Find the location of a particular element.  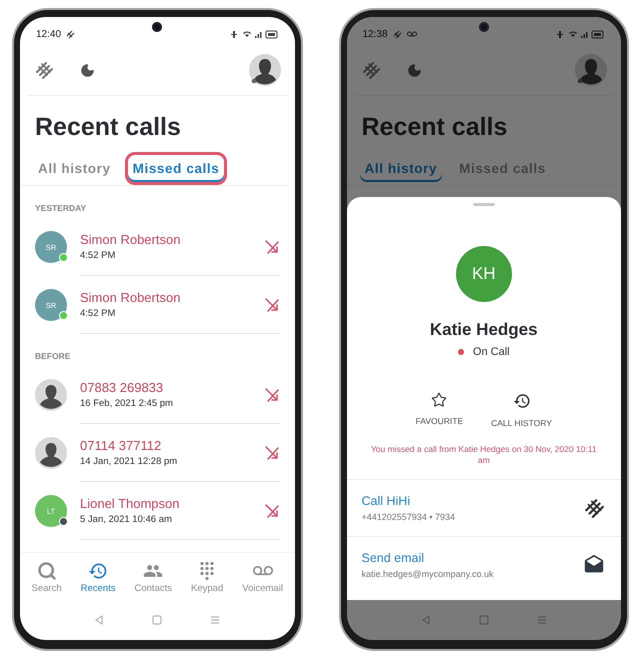

menu-icon is located at coordinates (215, 620).